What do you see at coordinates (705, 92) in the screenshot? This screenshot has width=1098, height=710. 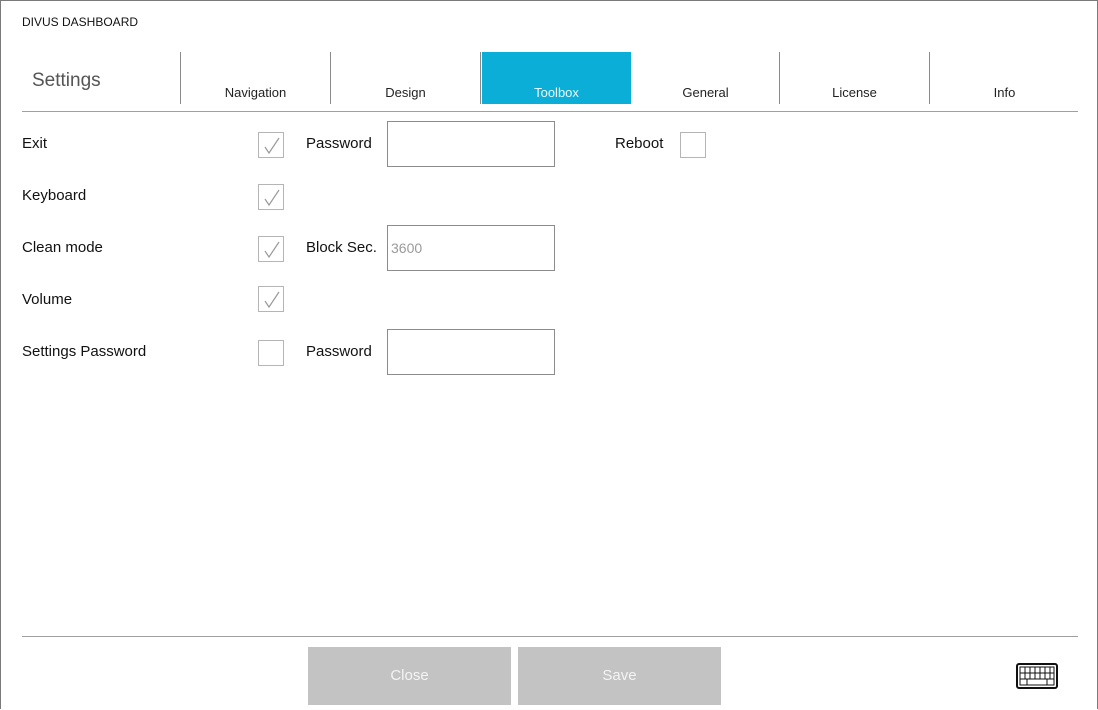 I see `tab-label: General` at bounding box center [705, 92].